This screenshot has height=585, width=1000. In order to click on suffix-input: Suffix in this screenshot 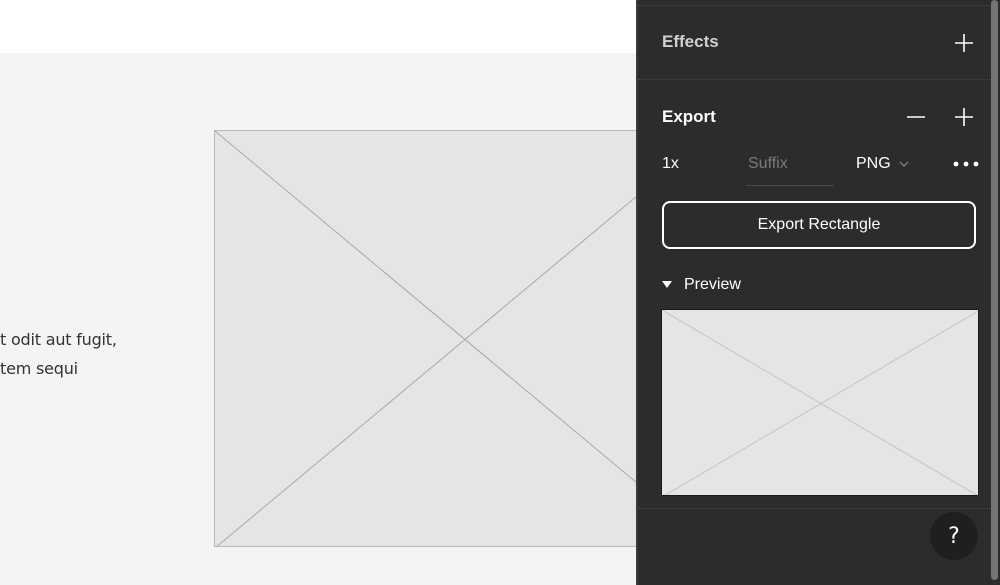, I will do `click(790, 168)`.